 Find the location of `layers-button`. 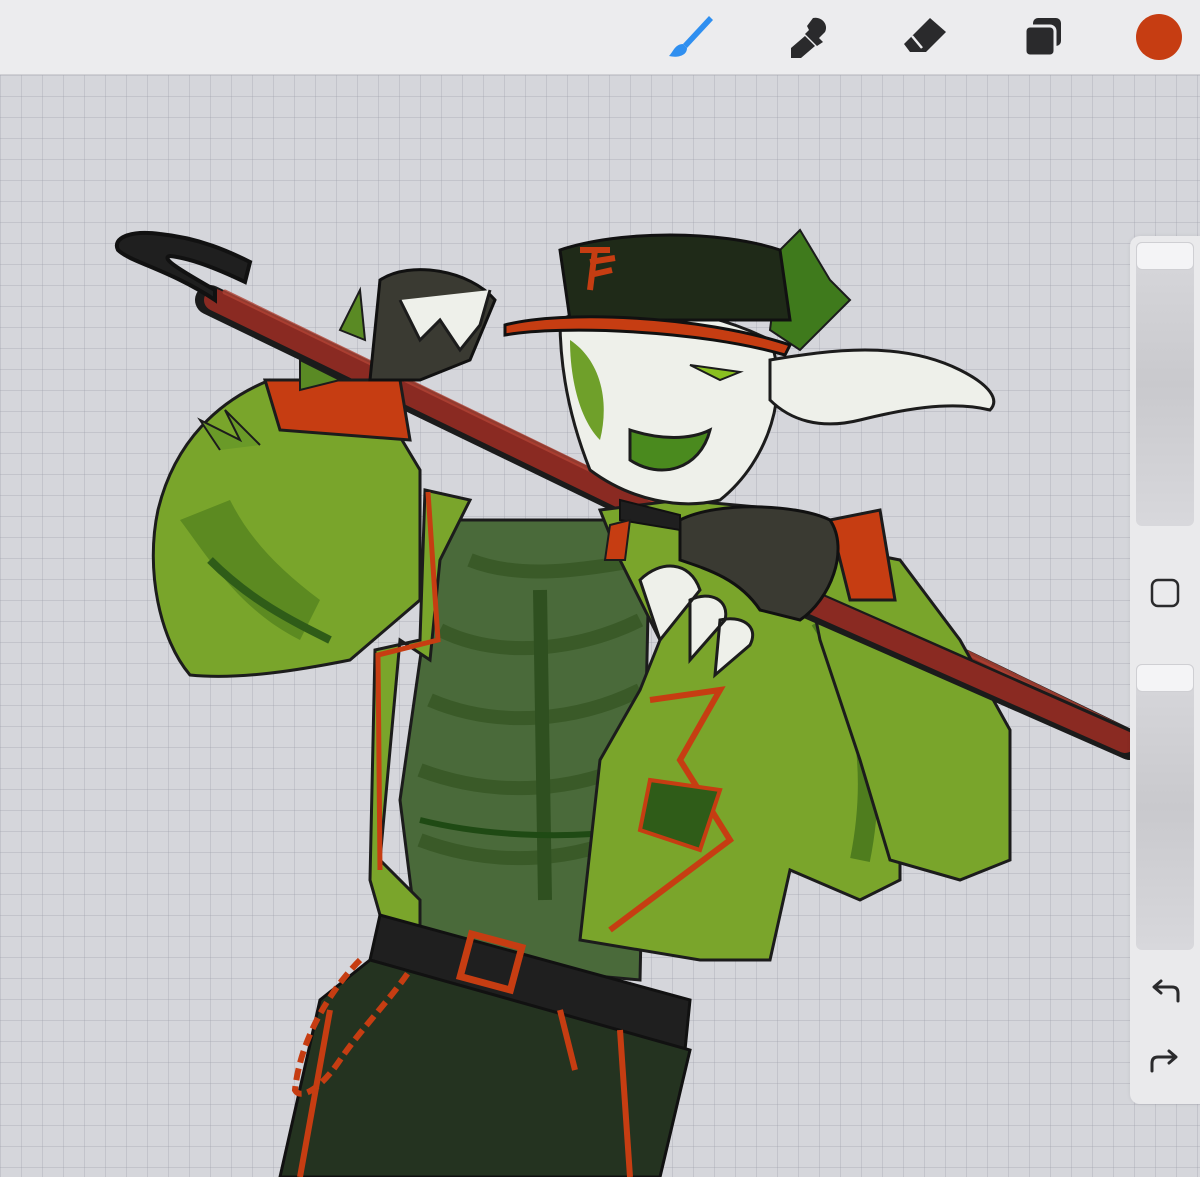

layers-button is located at coordinates (1042, 37).